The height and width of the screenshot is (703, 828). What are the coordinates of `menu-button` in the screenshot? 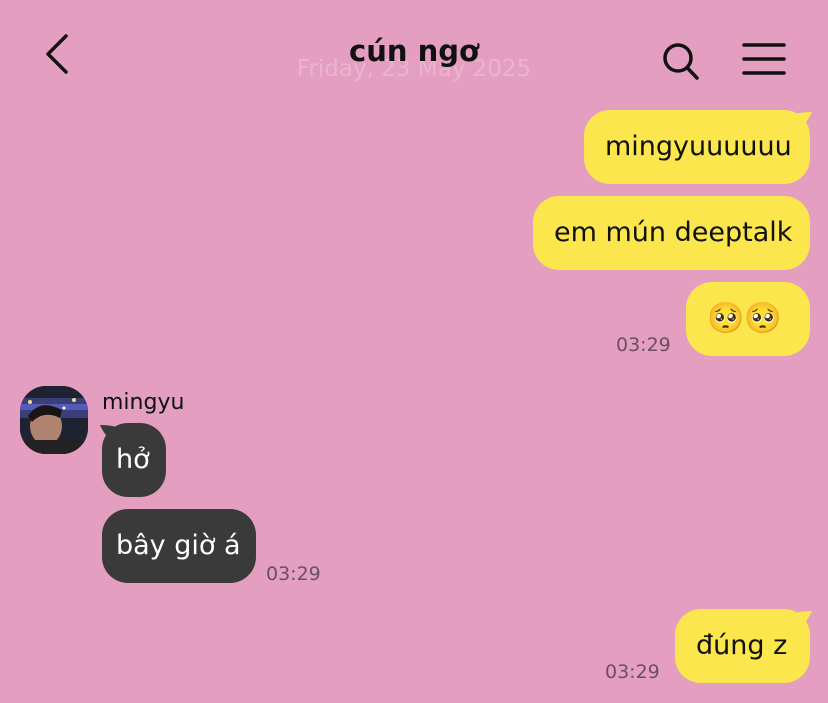 It's located at (764, 59).